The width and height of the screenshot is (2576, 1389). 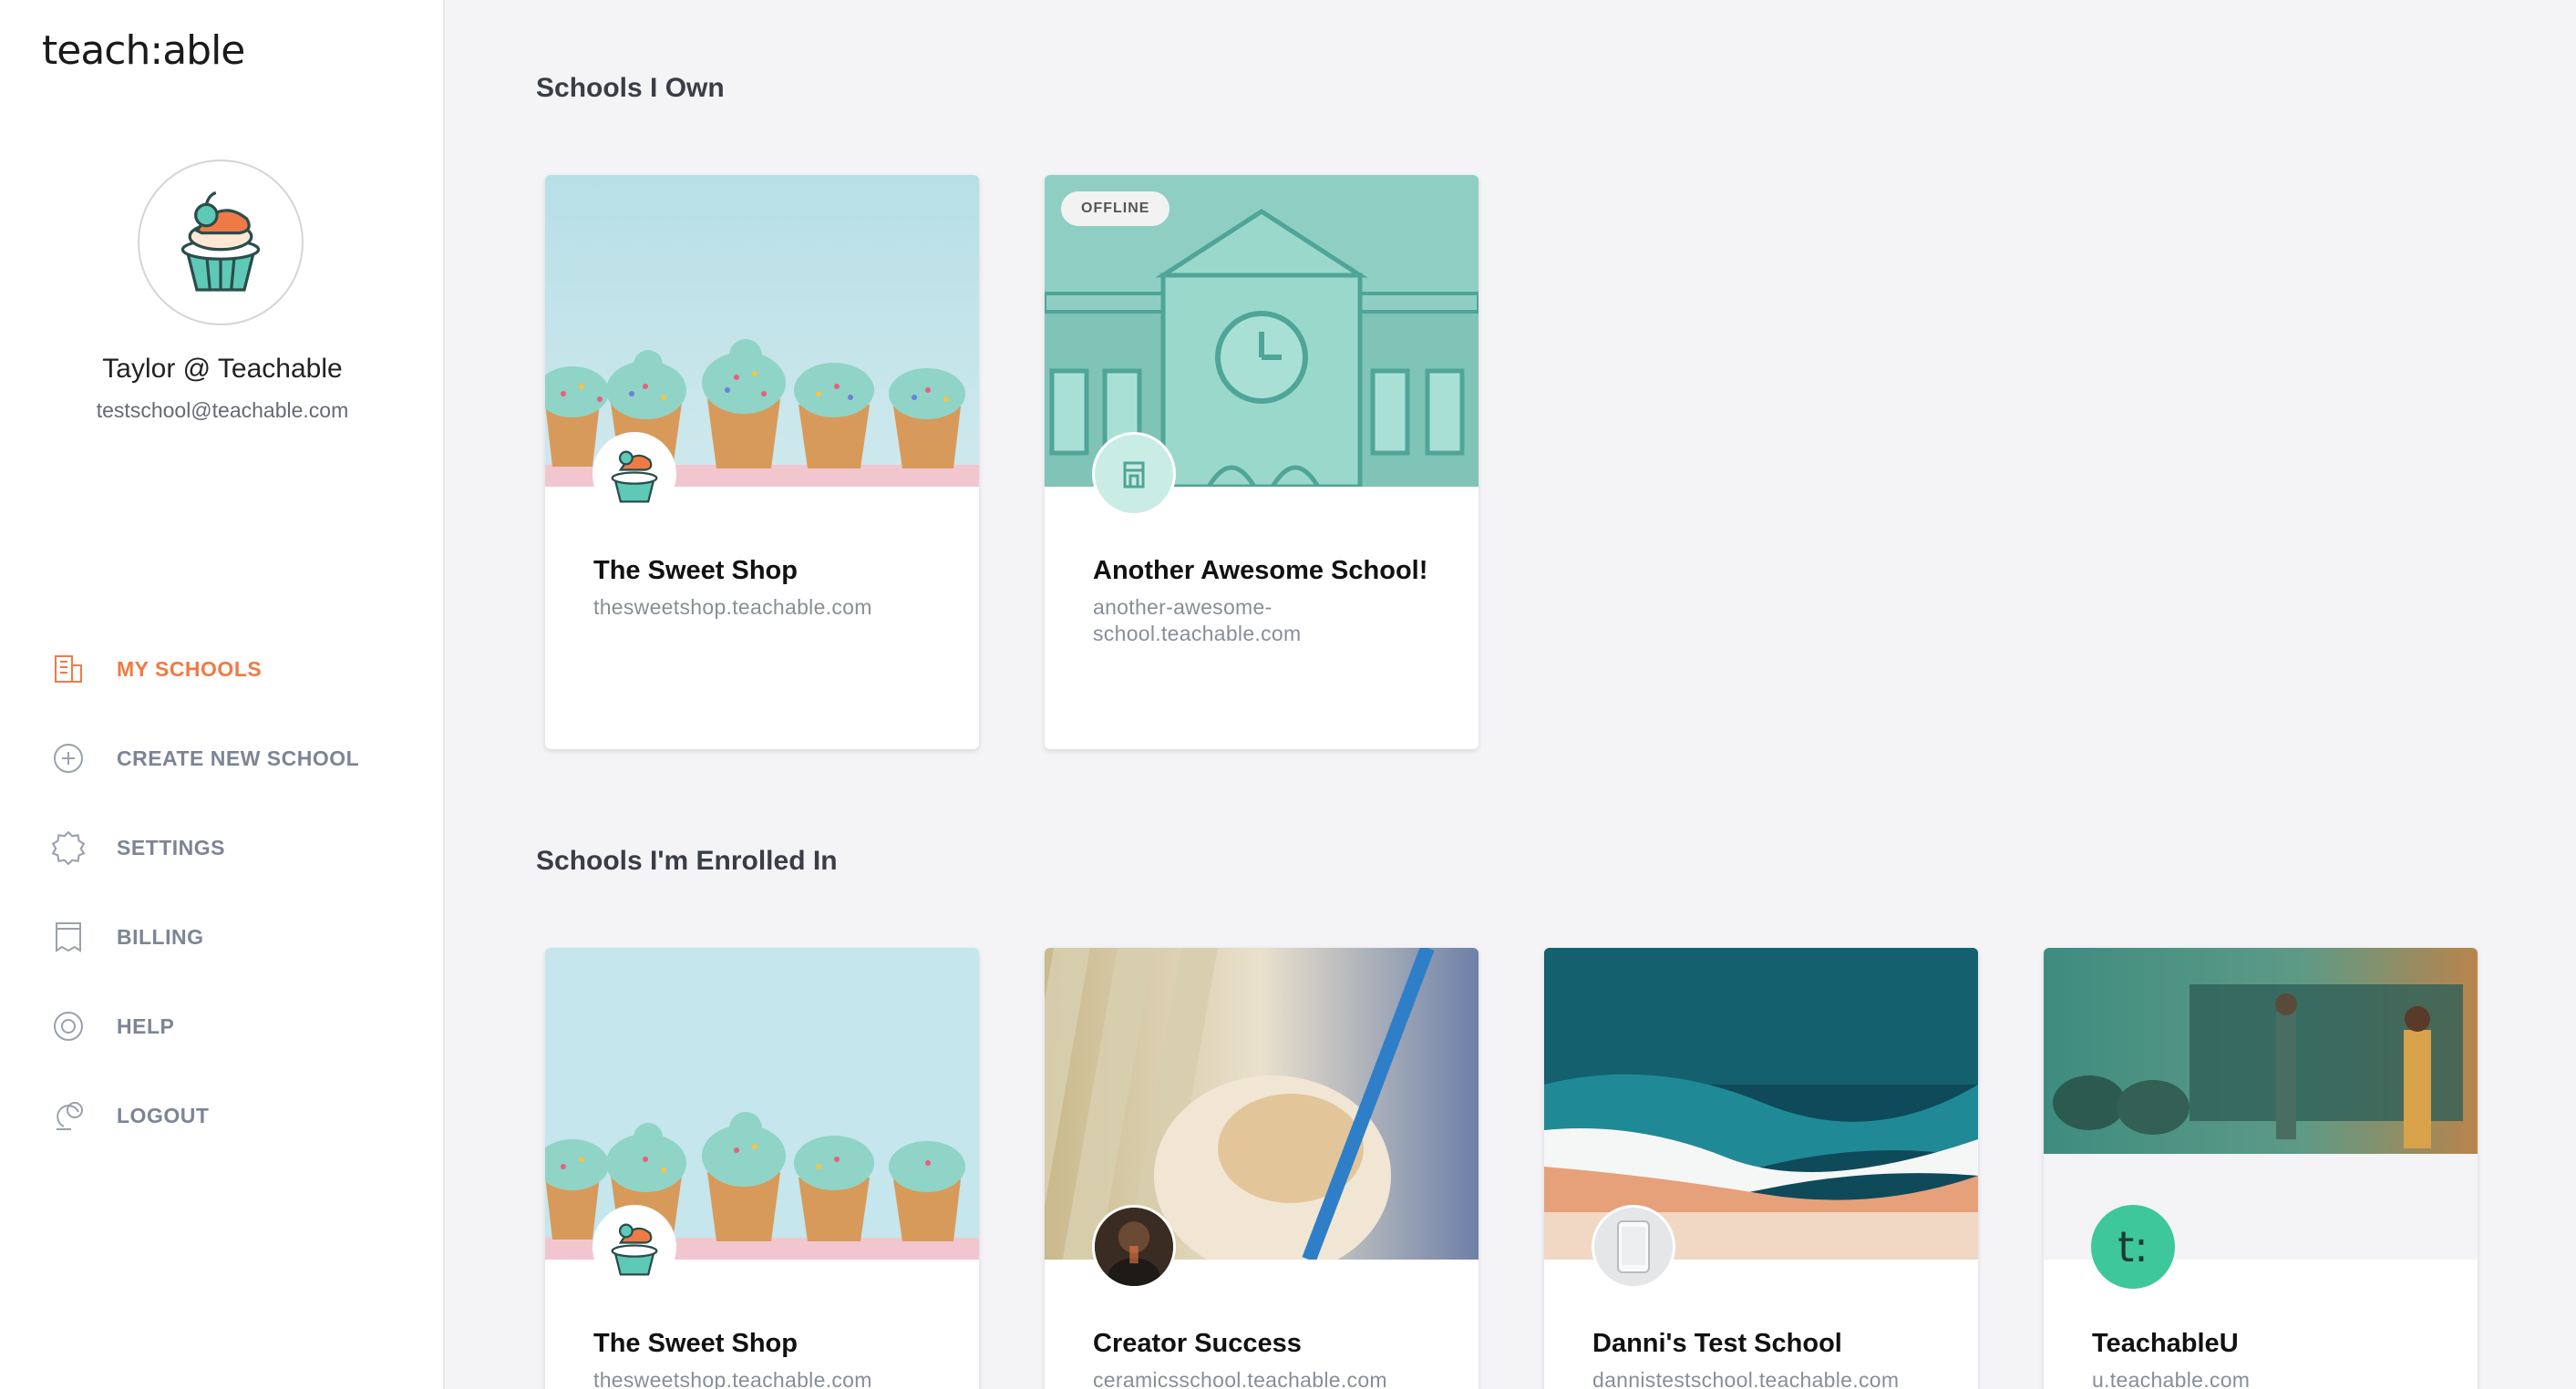 I want to click on school-url: another-awesome-school.teachable.com, so click(x=1197, y=620).